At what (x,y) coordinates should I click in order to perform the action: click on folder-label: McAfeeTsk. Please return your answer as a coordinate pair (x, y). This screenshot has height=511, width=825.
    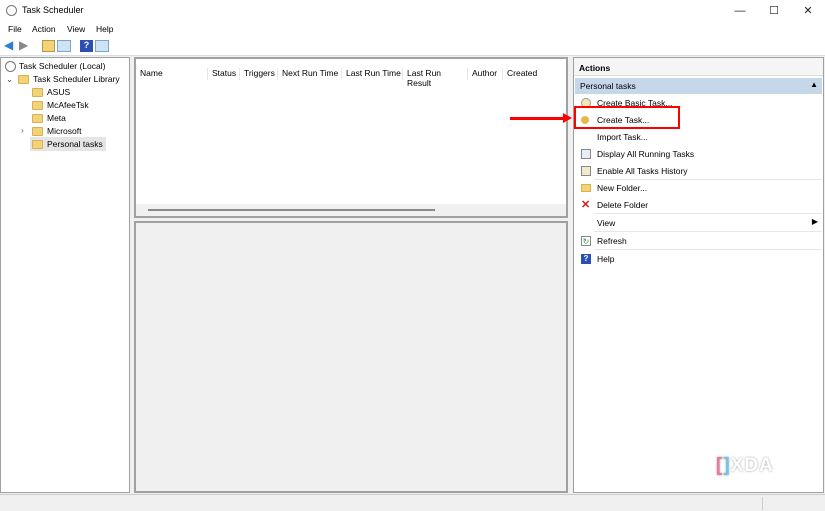
    Looking at the image, I should click on (68, 105).